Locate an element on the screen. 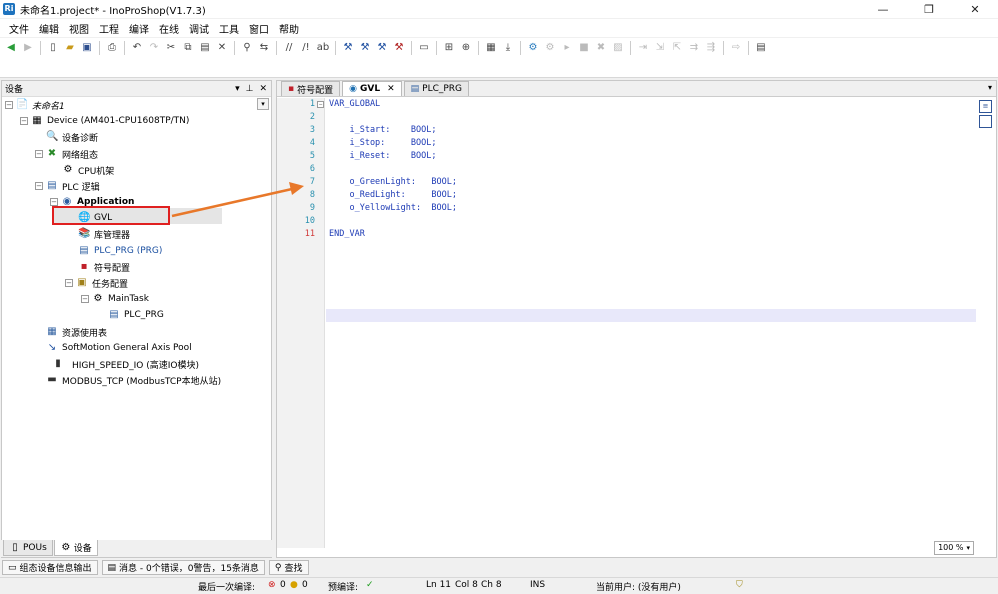 This screenshot has width=998, height=594. tree-item-modbus-tcp: ▬ MODBUS_TCP (ModbusTCP本地从站) is located at coordinates (133, 380).